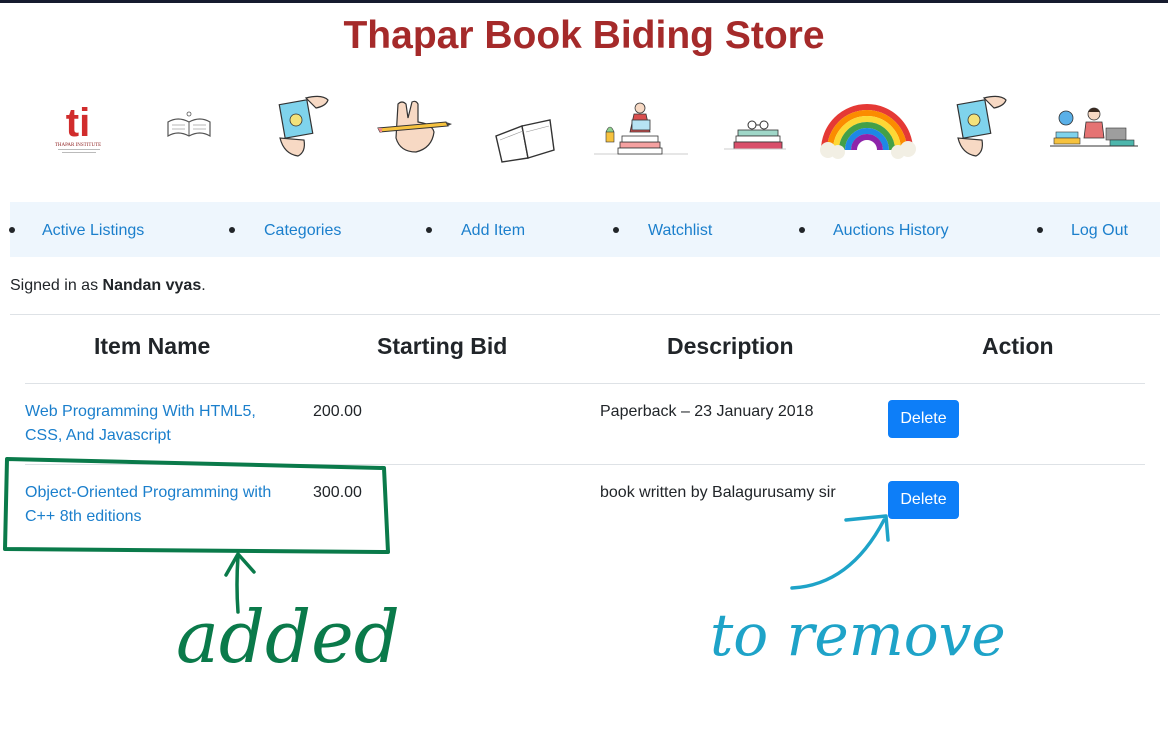 This screenshot has height=753, width=1168. What do you see at coordinates (196, 505) in the screenshot?
I see `highlight-box` at bounding box center [196, 505].